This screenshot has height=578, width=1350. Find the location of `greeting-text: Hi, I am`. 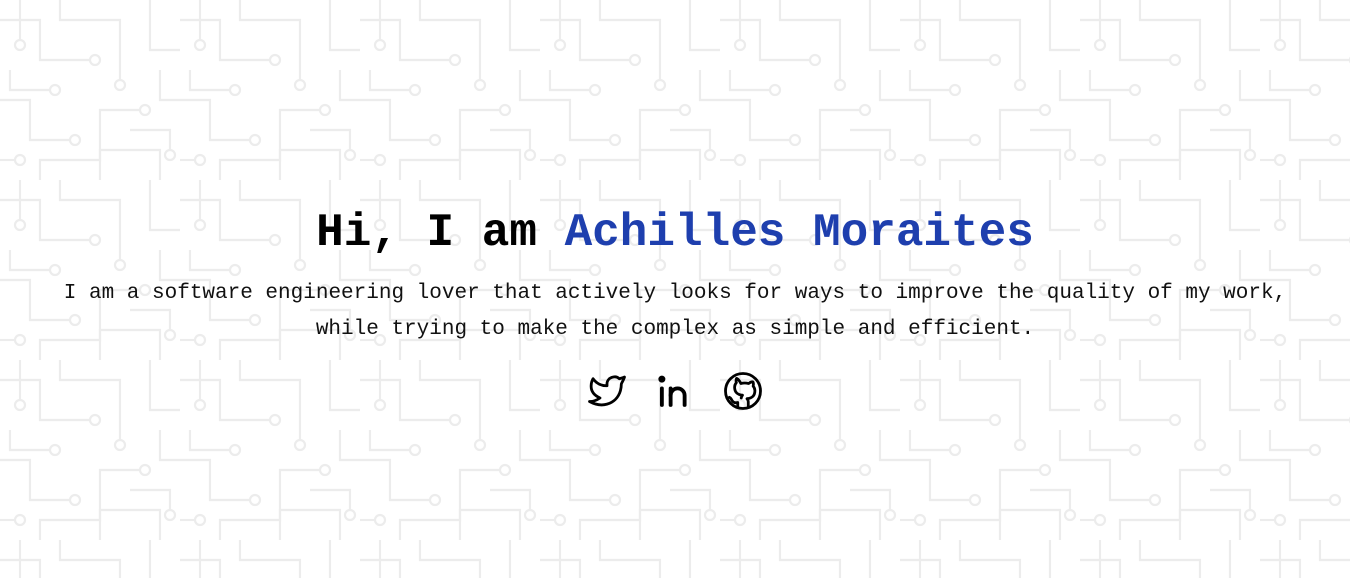

greeting-text: Hi, I am is located at coordinates (440, 233).